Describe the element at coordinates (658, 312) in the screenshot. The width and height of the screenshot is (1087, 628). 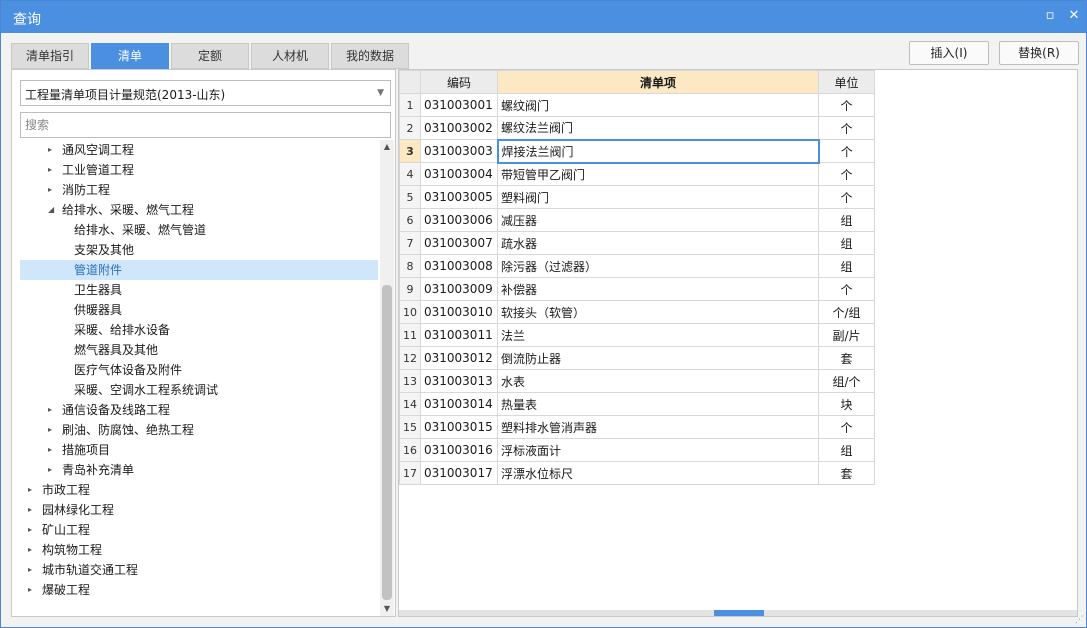
I see `name-cell: 软接头（软管）` at that location.